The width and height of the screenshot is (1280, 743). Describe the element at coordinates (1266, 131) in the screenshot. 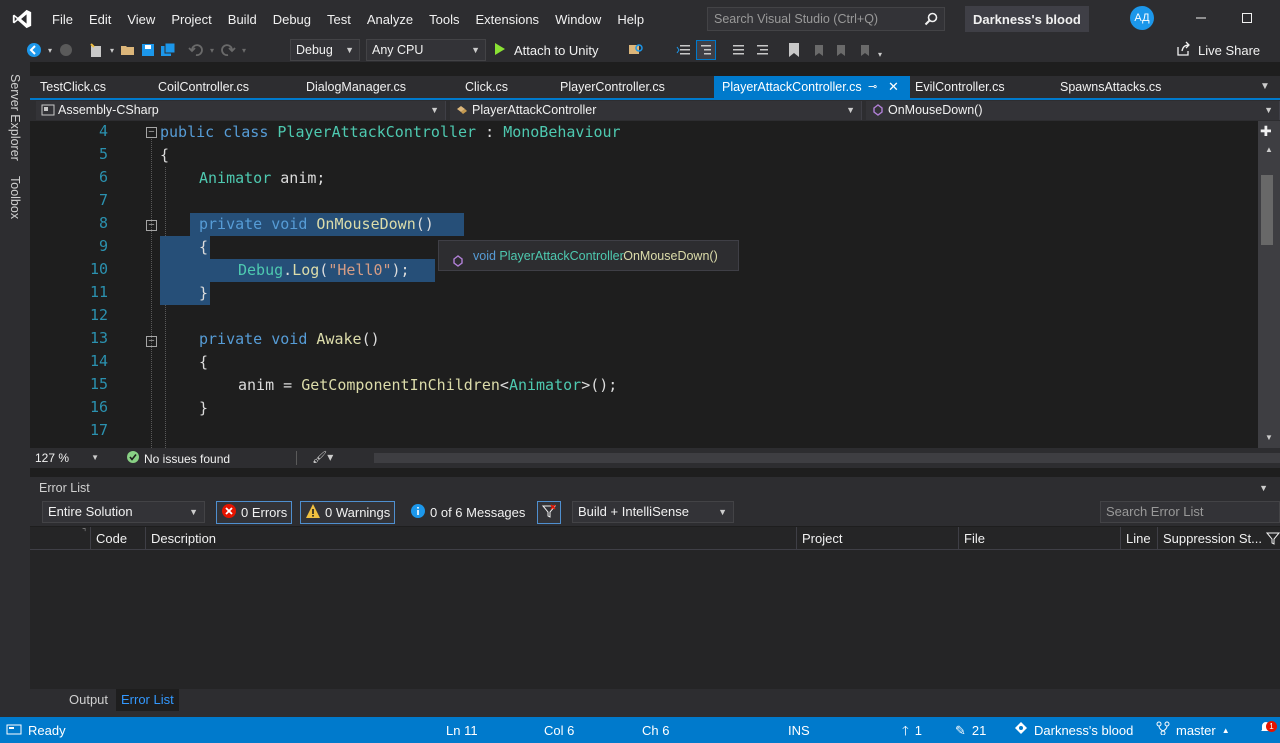

I see `split-icon: ✚` at that location.